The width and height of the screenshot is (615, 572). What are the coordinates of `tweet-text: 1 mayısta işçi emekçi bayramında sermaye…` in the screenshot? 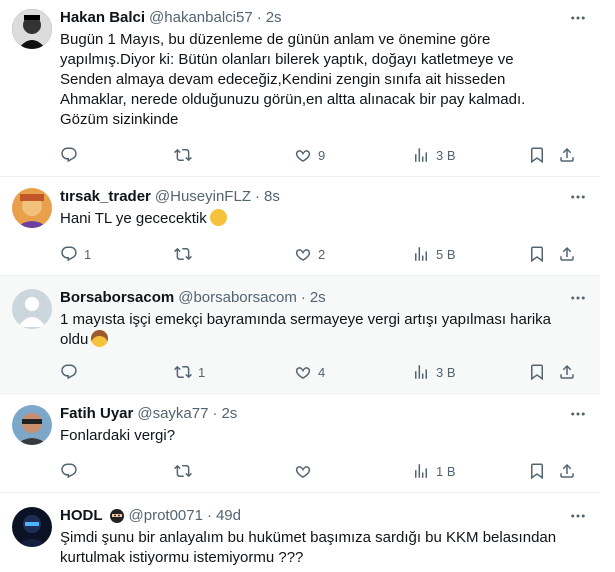 It's located at (324, 330).